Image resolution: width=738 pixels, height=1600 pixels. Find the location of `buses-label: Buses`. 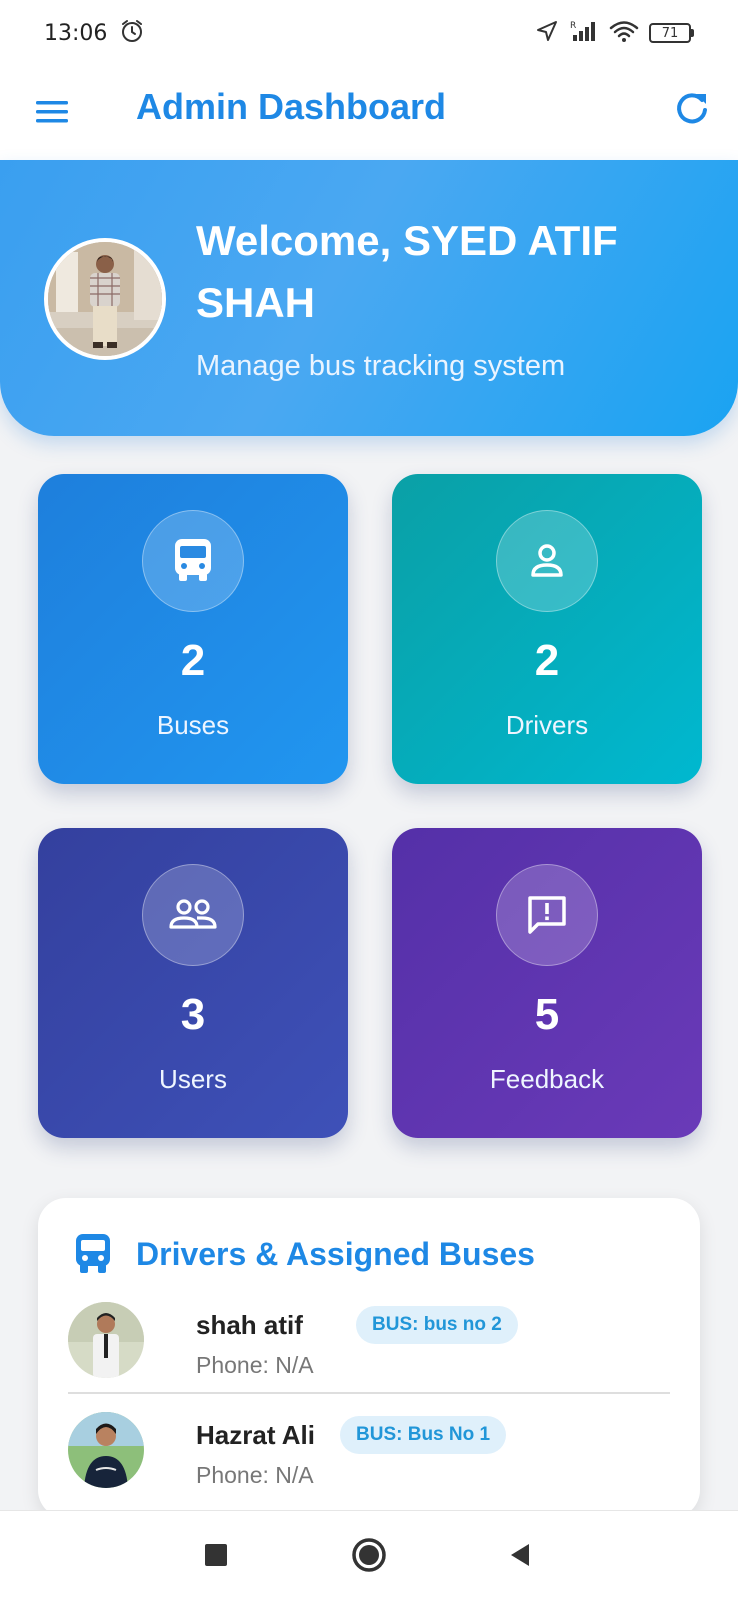

buses-label: Buses is located at coordinates (193, 725).